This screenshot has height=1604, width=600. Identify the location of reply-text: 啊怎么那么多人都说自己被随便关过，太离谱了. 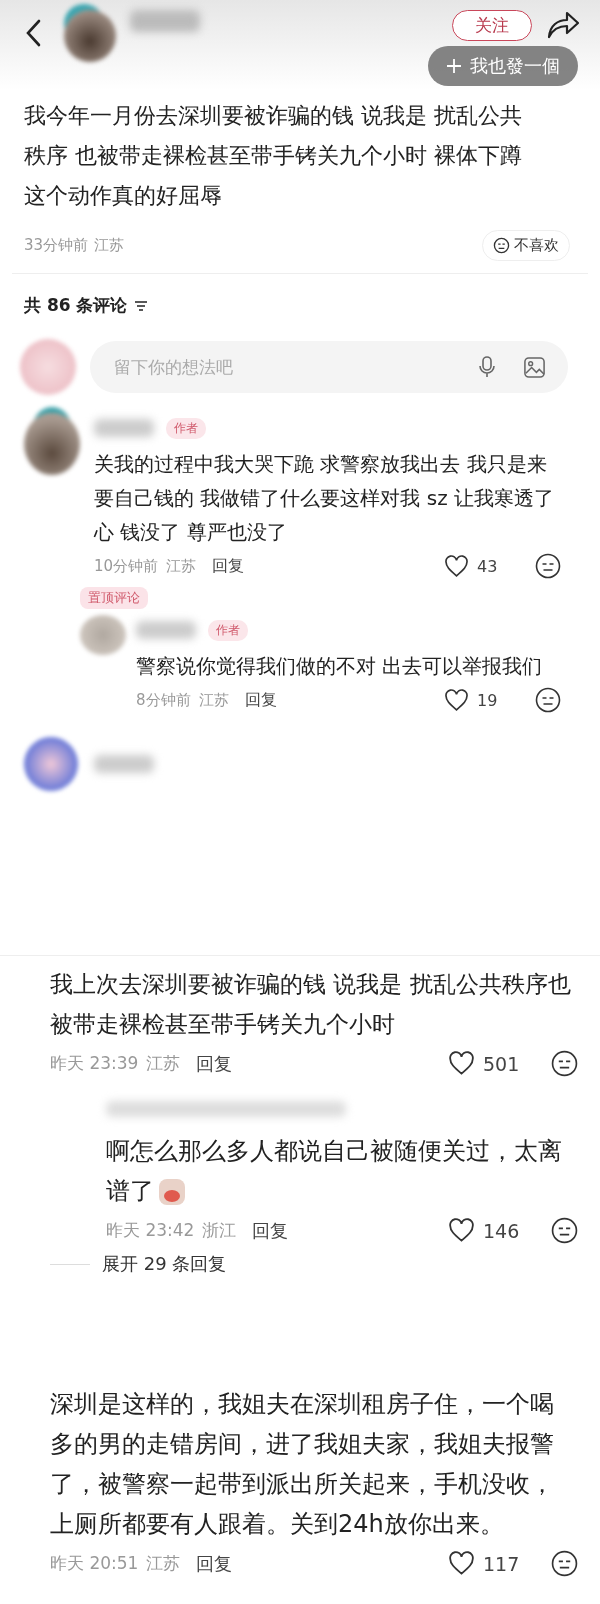
(334, 1172).